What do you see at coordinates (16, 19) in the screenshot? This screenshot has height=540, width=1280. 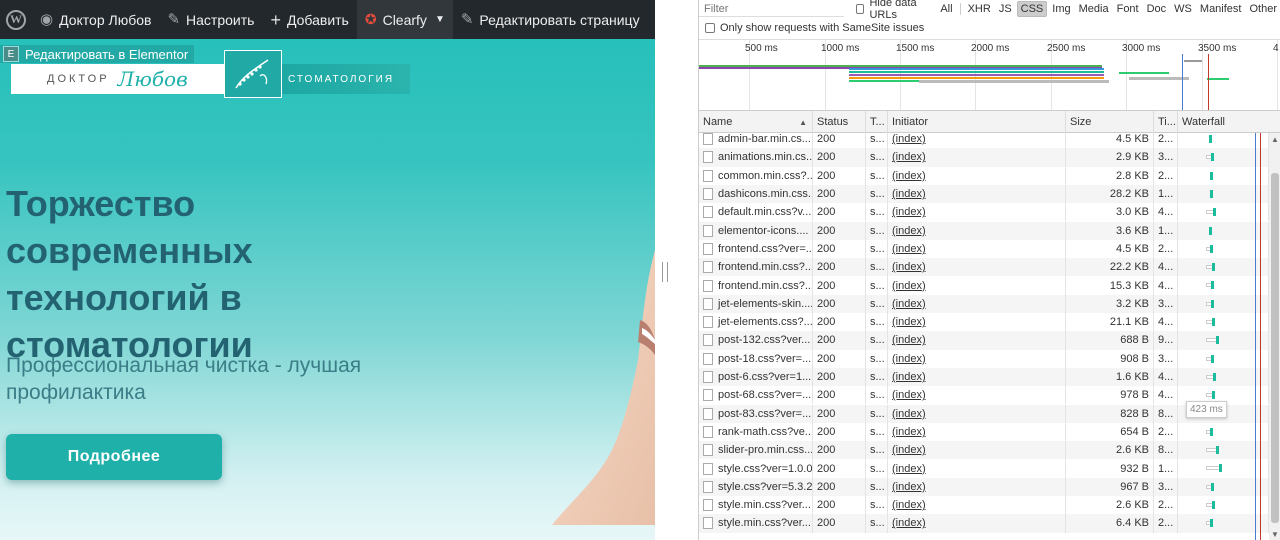 I see `wordpress-logo-button: W` at bounding box center [16, 19].